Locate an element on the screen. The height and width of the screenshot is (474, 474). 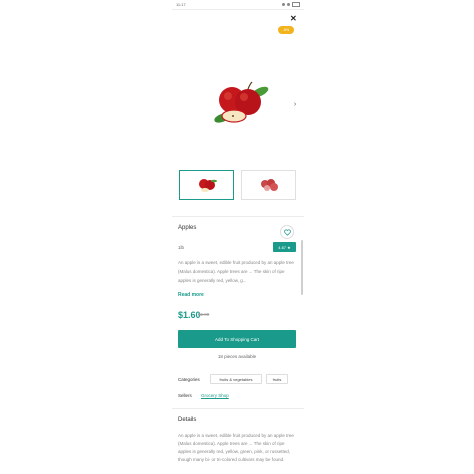
categories-label: Categories is located at coordinates (189, 379).